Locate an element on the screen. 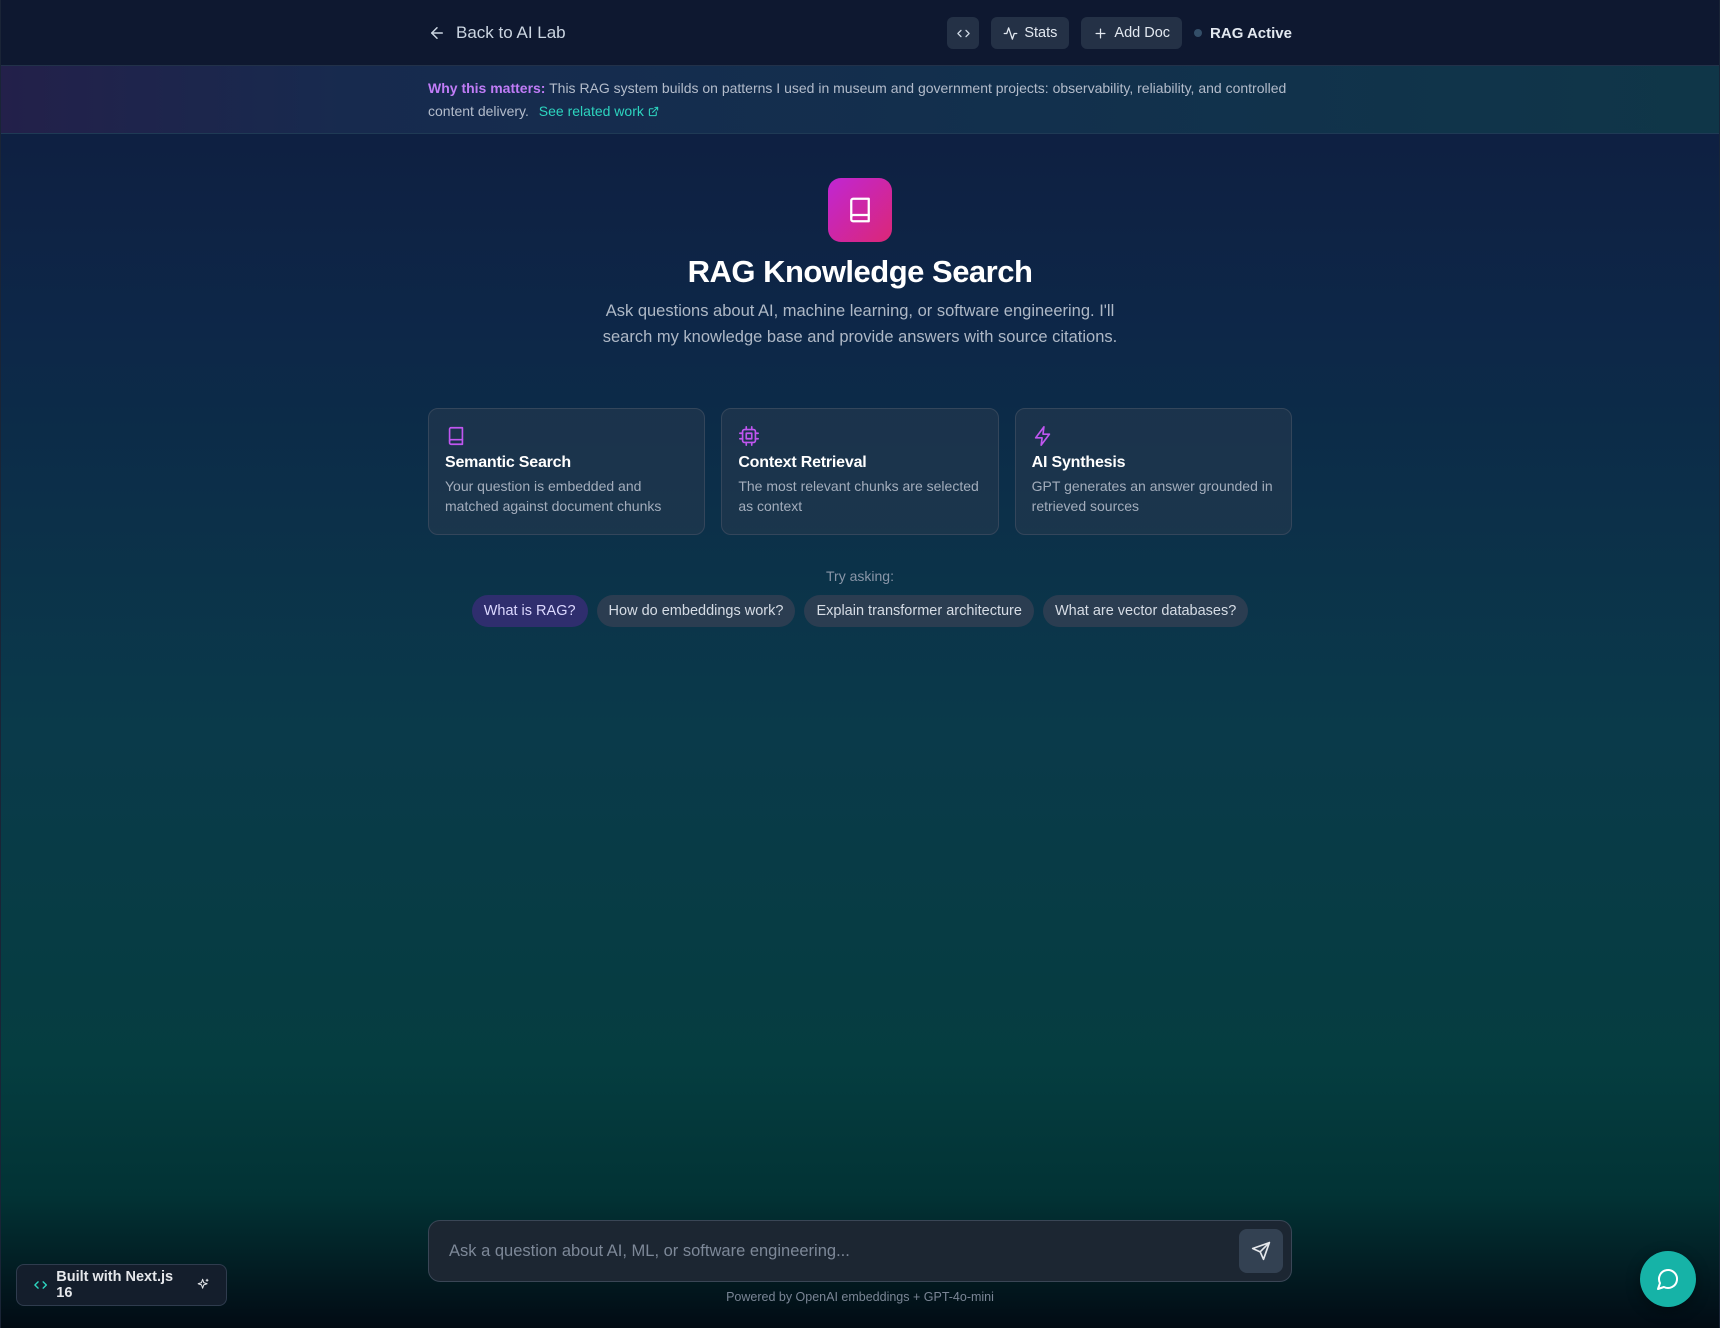 The width and height of the screenshot is (1720, 1328). send-button is located at coordinates (1261, 1251).